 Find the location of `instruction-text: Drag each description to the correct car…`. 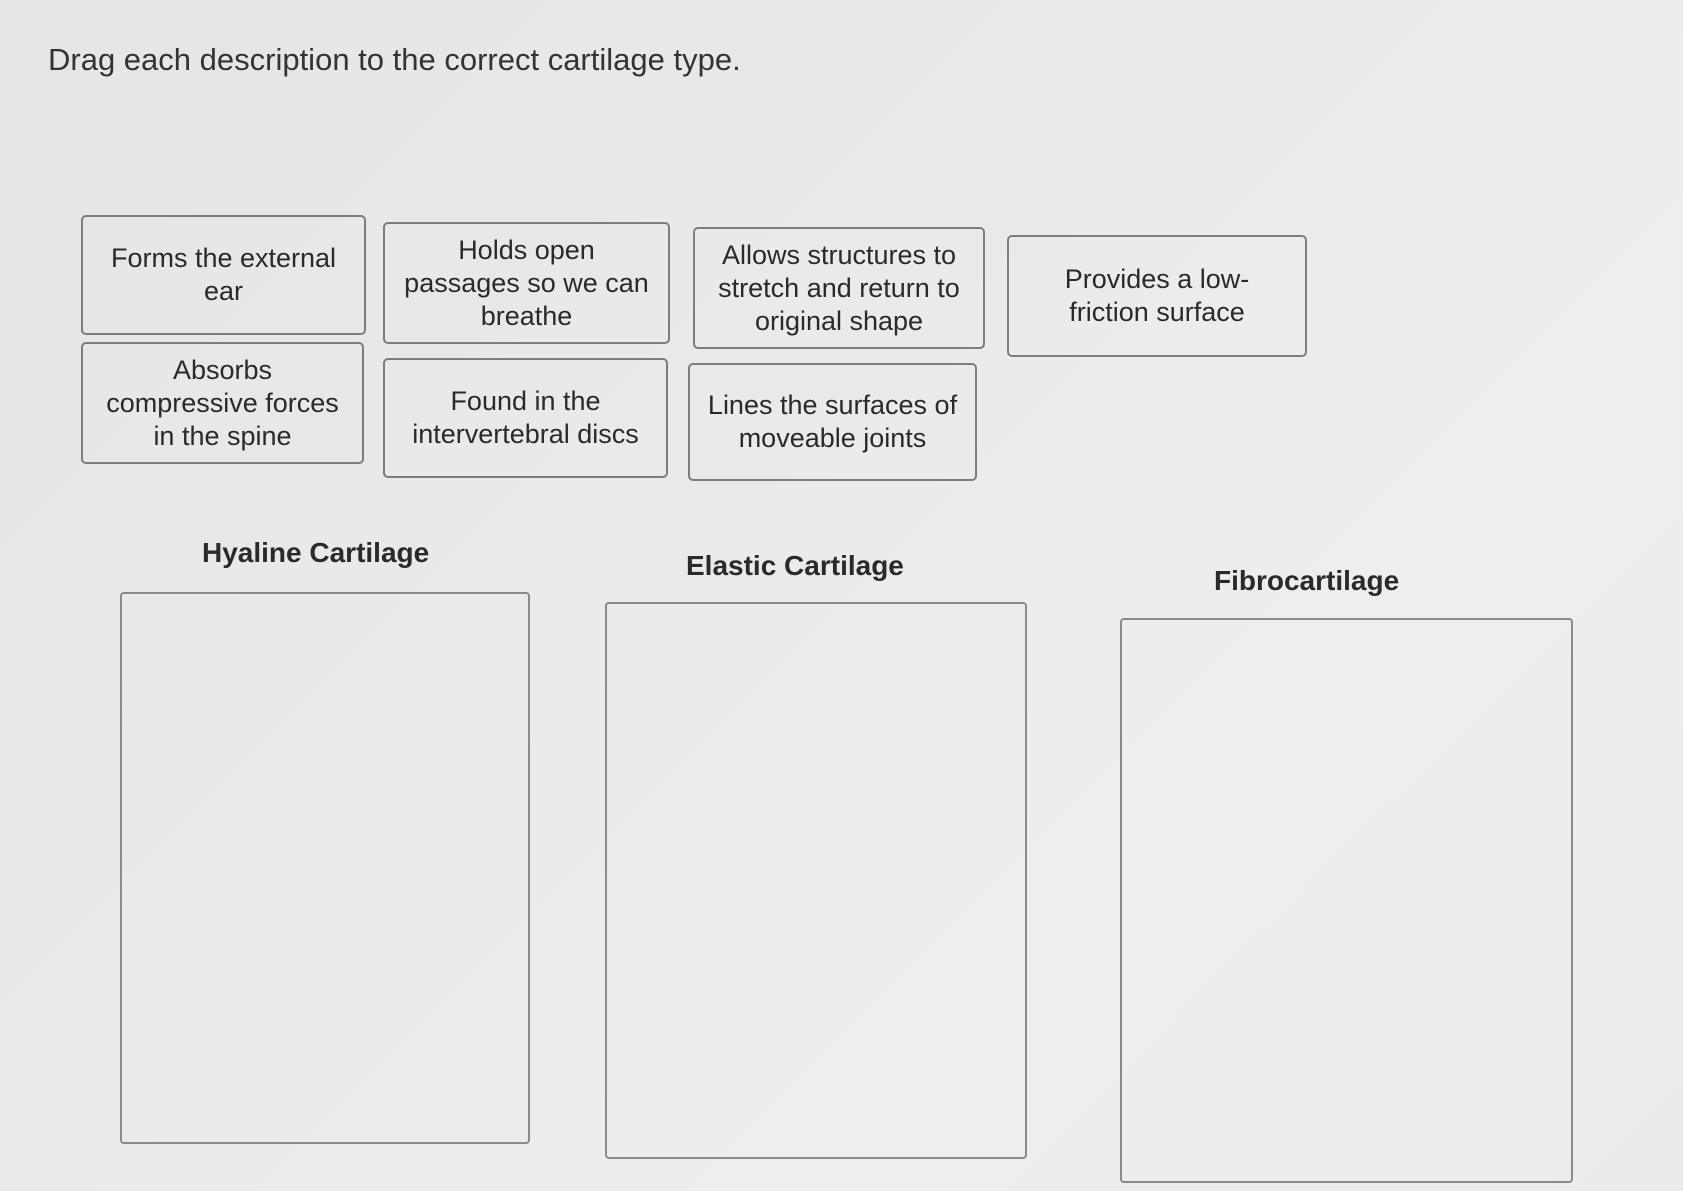

instruction-text: Drag each description to the correct car… is located at coordinates (394, 59).